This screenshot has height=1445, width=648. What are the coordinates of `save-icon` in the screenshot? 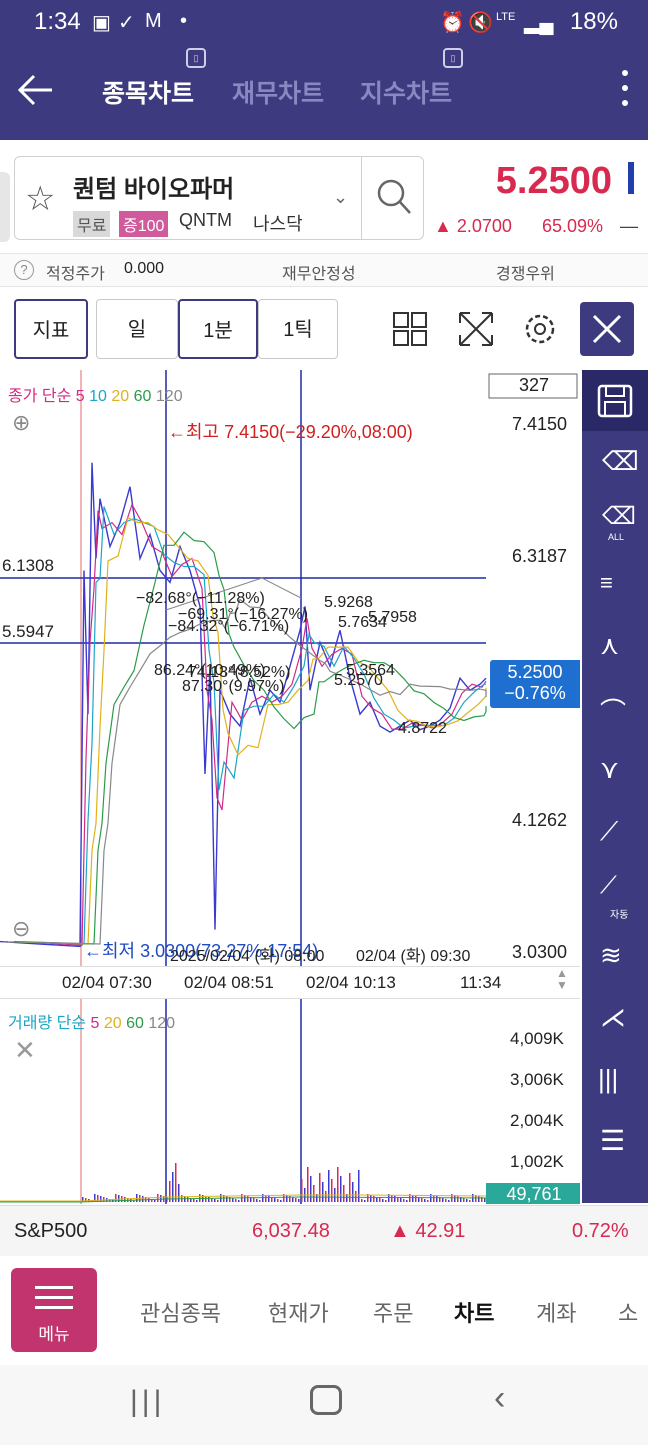 It's located at (615, 401).